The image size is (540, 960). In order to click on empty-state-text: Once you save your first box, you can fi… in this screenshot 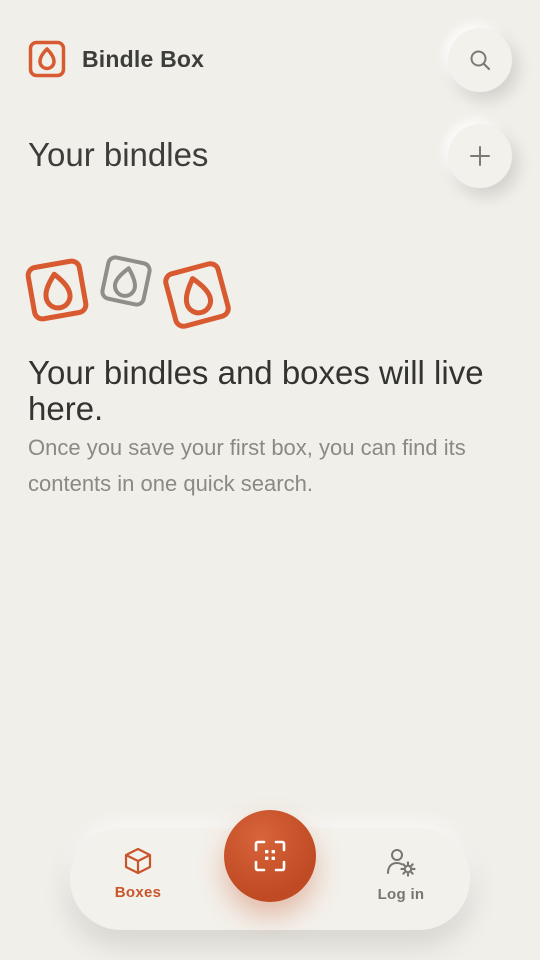, I will do `click(247, 465)`.